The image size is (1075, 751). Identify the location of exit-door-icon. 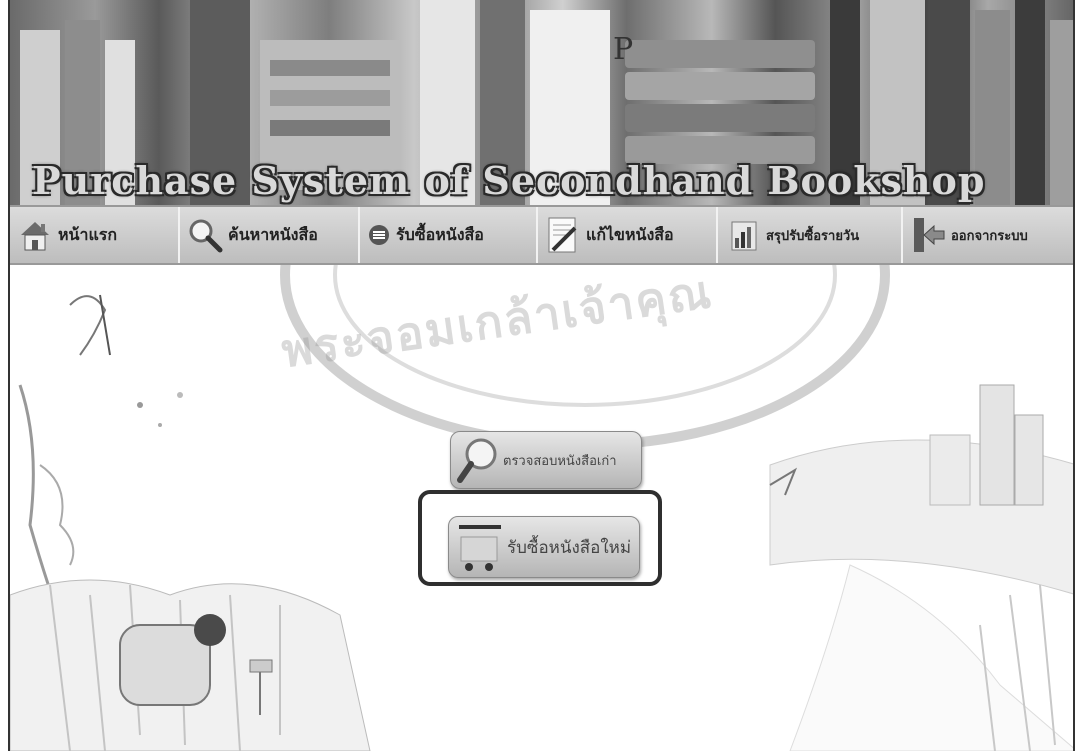
(928, 235).